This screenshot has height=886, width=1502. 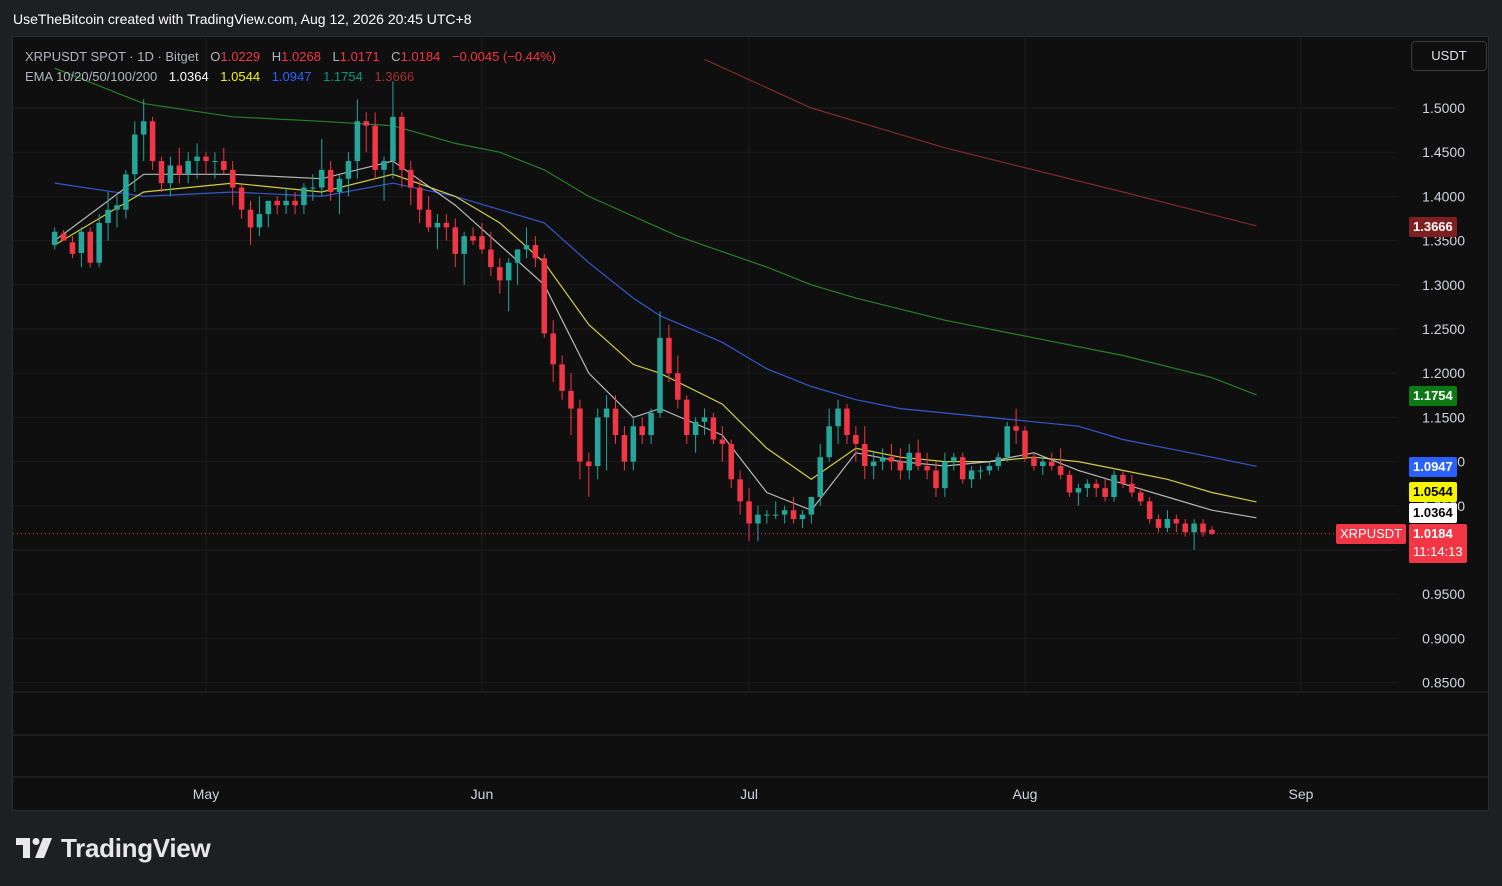 What do you see at coordinates (1025, 794) in the screenshot?
I see `time-tick-label: Aug` at bounding box center [1025, 794].